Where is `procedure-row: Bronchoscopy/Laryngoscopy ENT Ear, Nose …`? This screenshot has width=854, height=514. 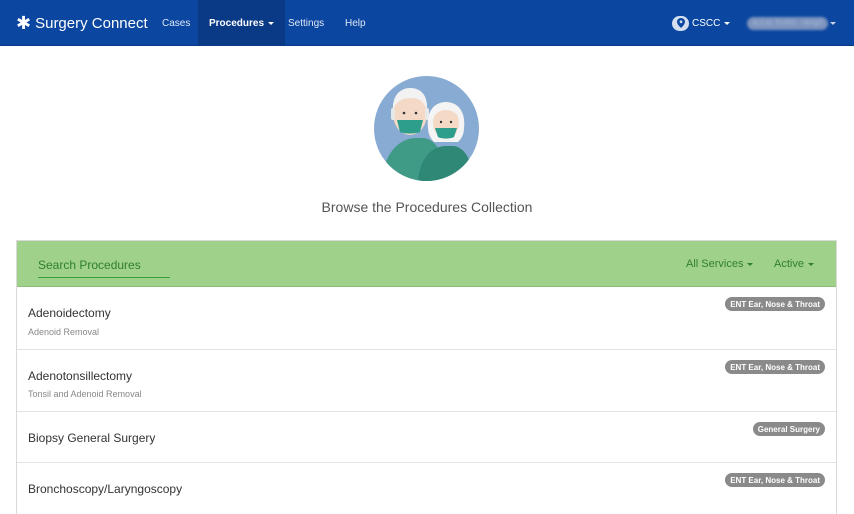
procedure-row: Bronchoscopy/Laryngoscopy ENT Ear, Nose … is located at coordinates (426, 488).